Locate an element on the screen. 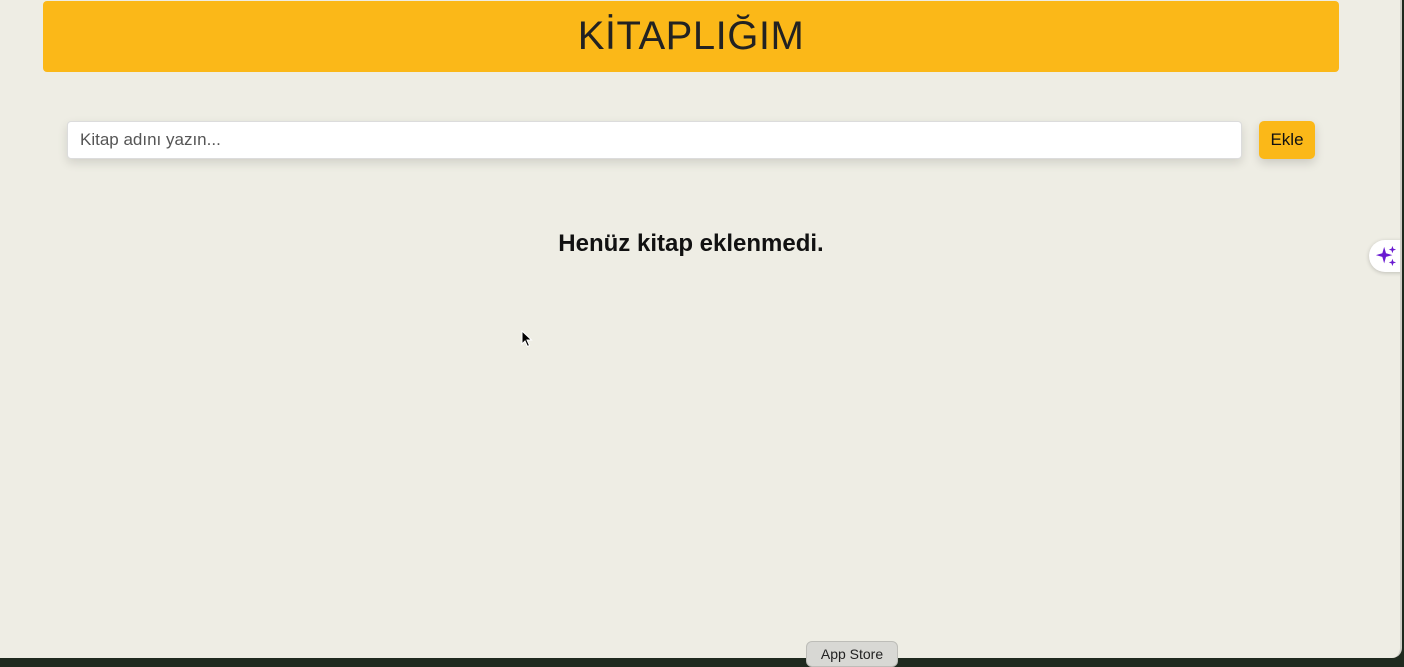  add-book-button: Ekle is located at coordinates (1287, 140).